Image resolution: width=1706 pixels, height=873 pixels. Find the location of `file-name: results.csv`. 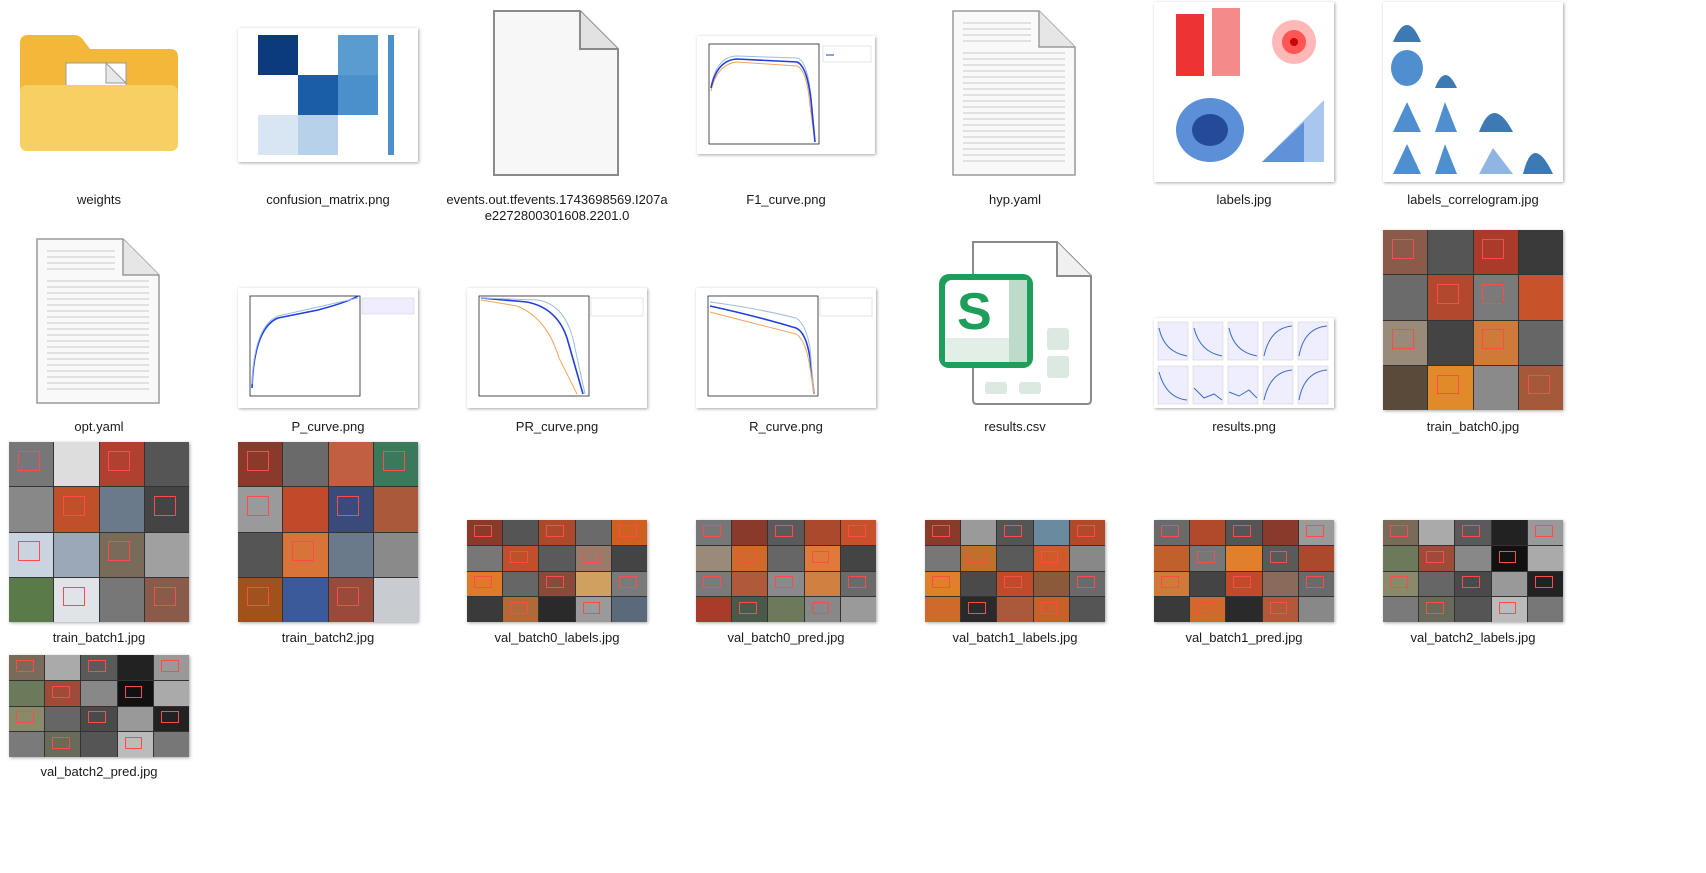

file-name: results.csv is located at coordinates (1015, 426).